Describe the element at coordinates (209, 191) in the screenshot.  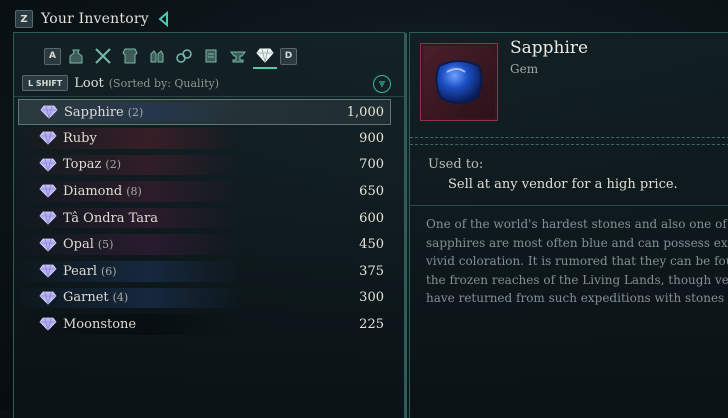
I see `list-item: Diamond (8) 650` at that location.